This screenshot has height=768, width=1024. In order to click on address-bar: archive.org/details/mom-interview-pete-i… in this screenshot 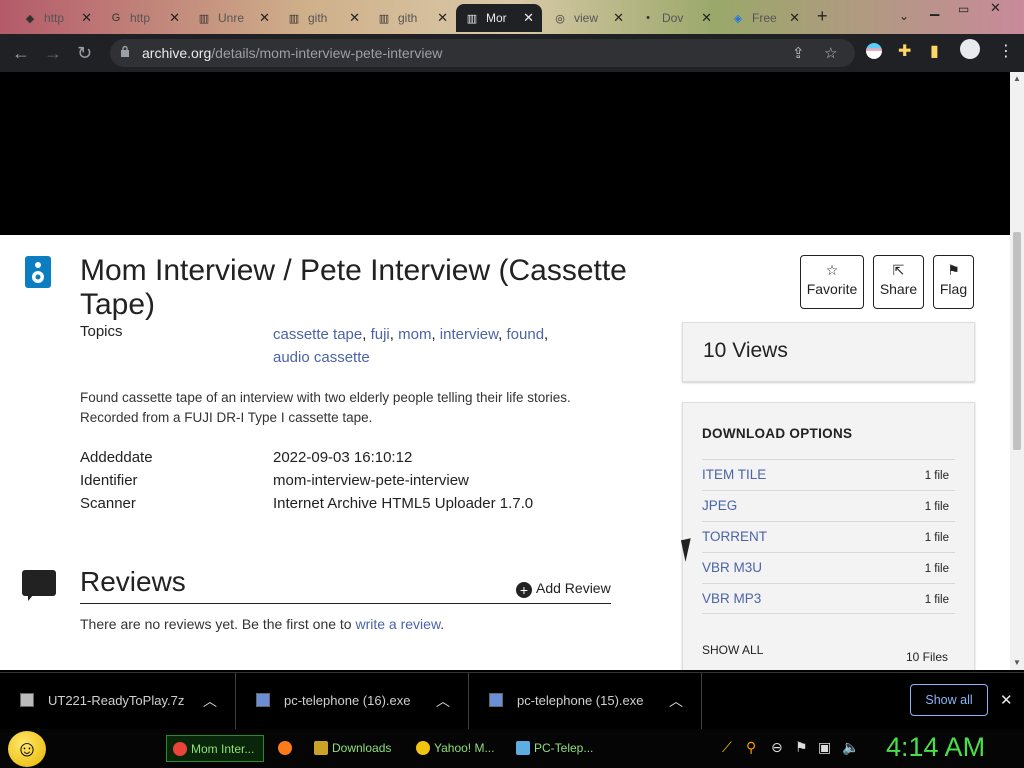, I will do `click(482, 53)`.